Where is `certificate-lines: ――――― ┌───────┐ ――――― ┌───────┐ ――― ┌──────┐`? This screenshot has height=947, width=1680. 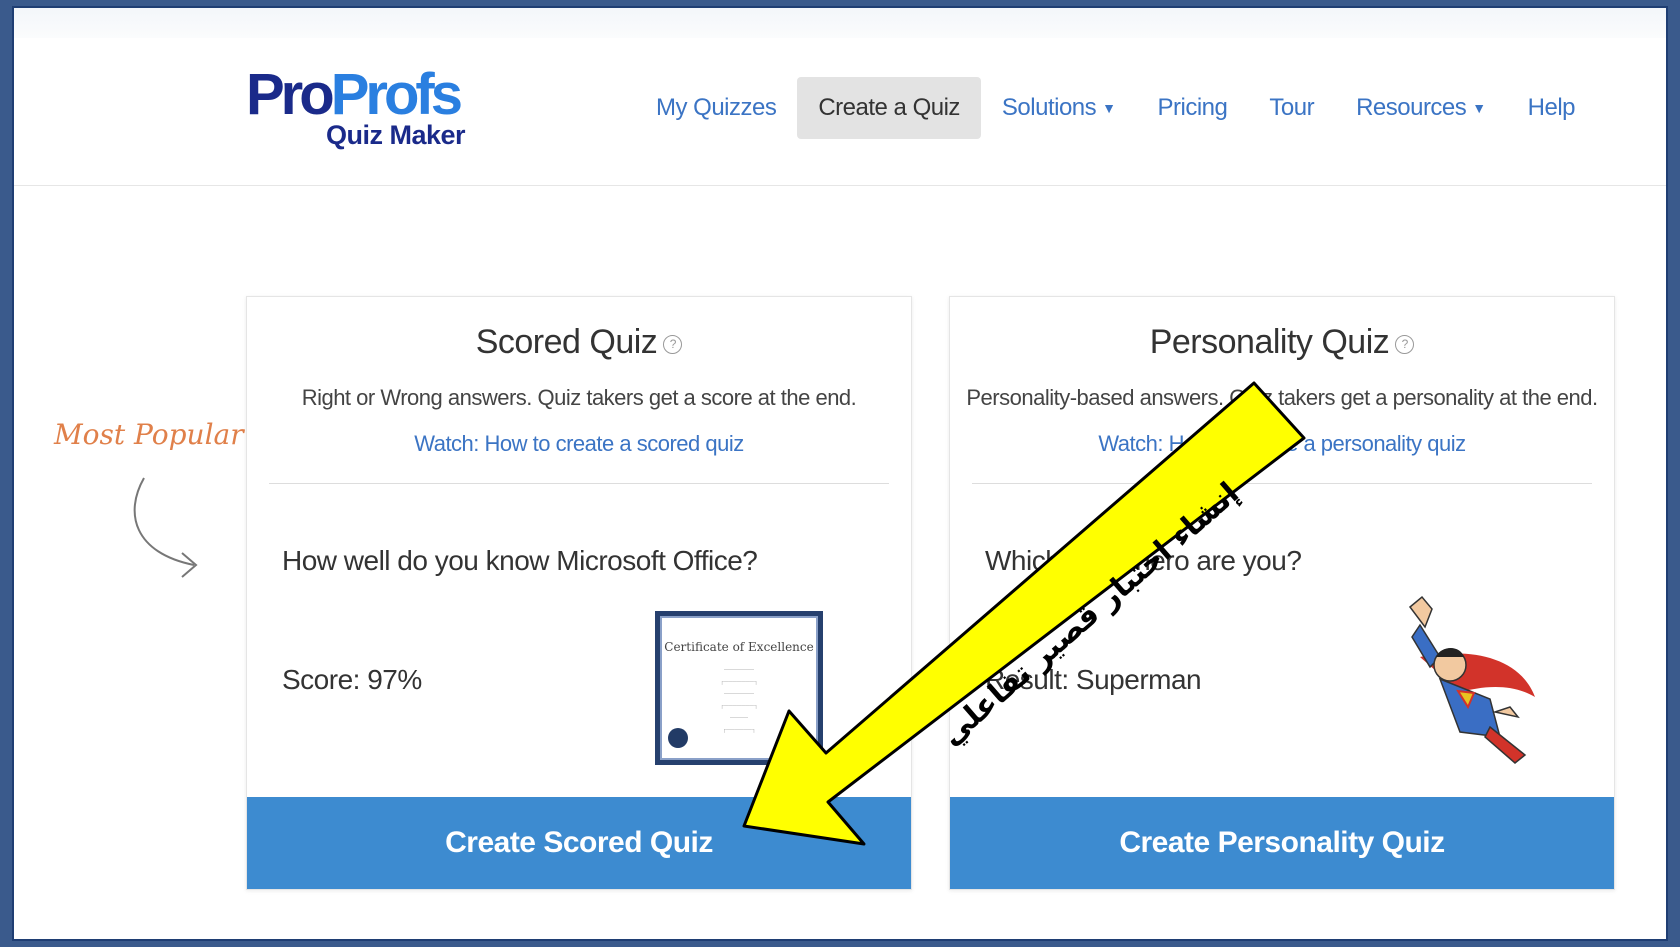 certificate-lines: ――――― ┌───────┐ ――――― ┌───────┐ ――― ┌──────┐ is located at coordinates (739, 700).